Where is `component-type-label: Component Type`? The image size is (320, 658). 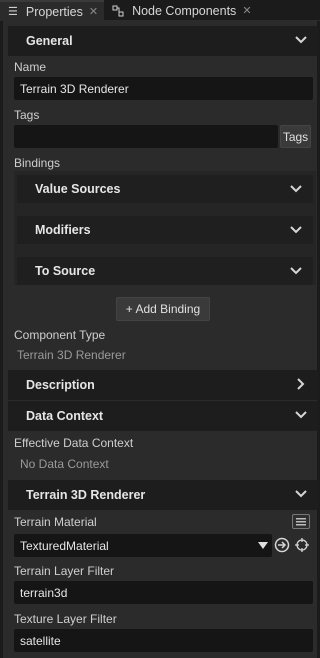 component-type-label: Component Type is located at coordinates (60, 335).